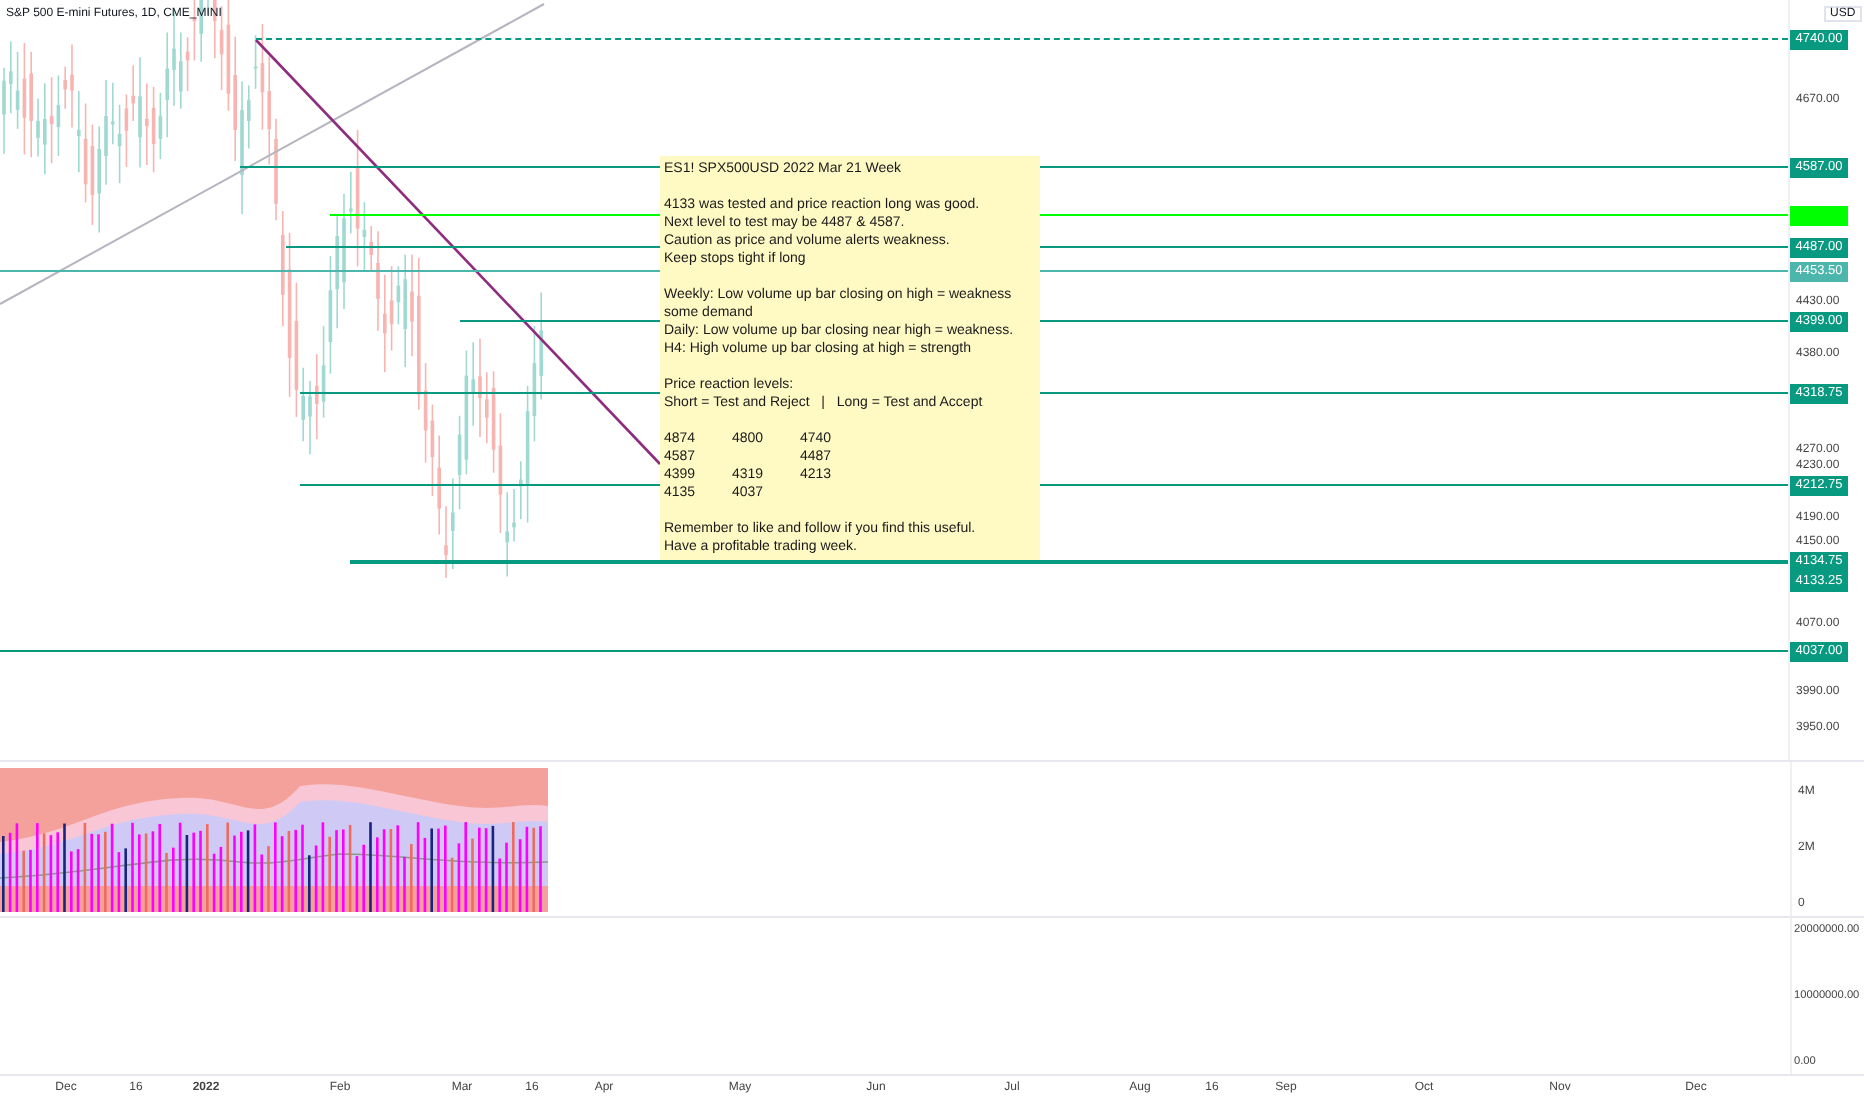  Describe the element at coordinates (850, 358) in the screenshot. I see `note-tooltip` at that location.